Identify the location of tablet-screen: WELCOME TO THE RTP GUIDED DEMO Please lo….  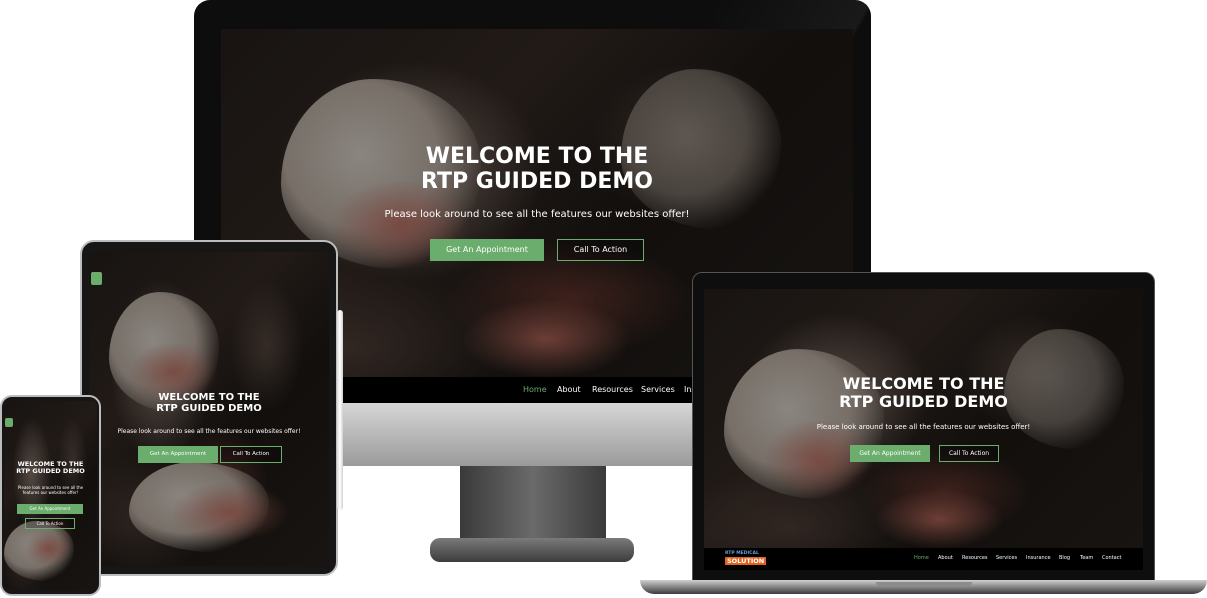
(209, 409).